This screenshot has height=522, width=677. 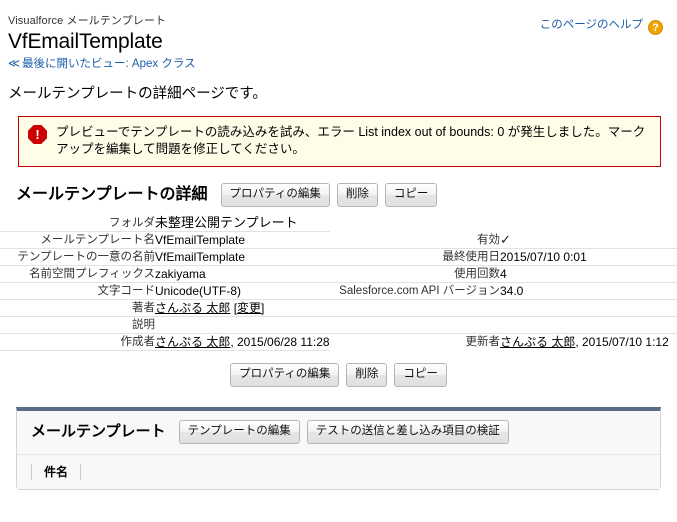 What do you see at coordinates (588, 274) in the screenshot?
I see `field-value-usage-count: 4` at bounding box center [588, 274].